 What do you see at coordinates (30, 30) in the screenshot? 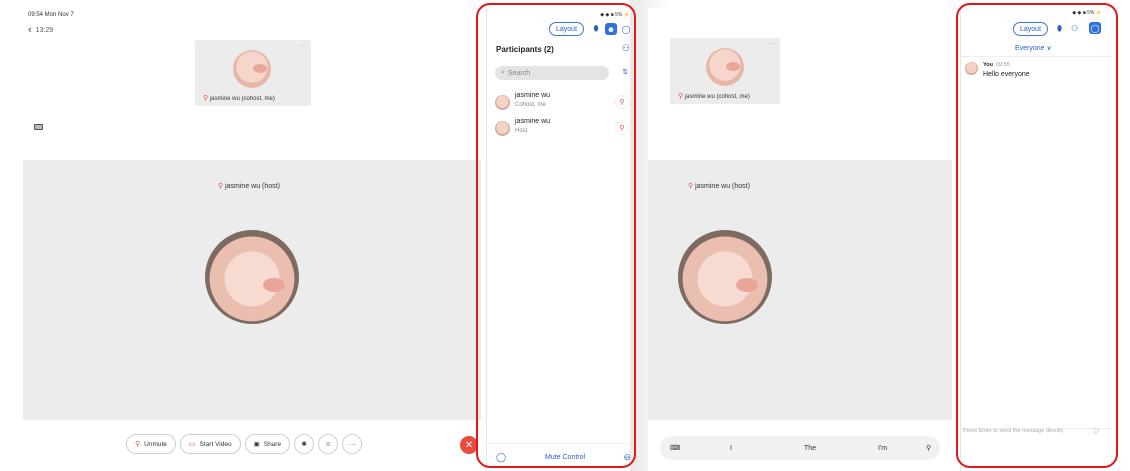
I see `chevron-left-icon: ‹` at bounding box center [30, 30].